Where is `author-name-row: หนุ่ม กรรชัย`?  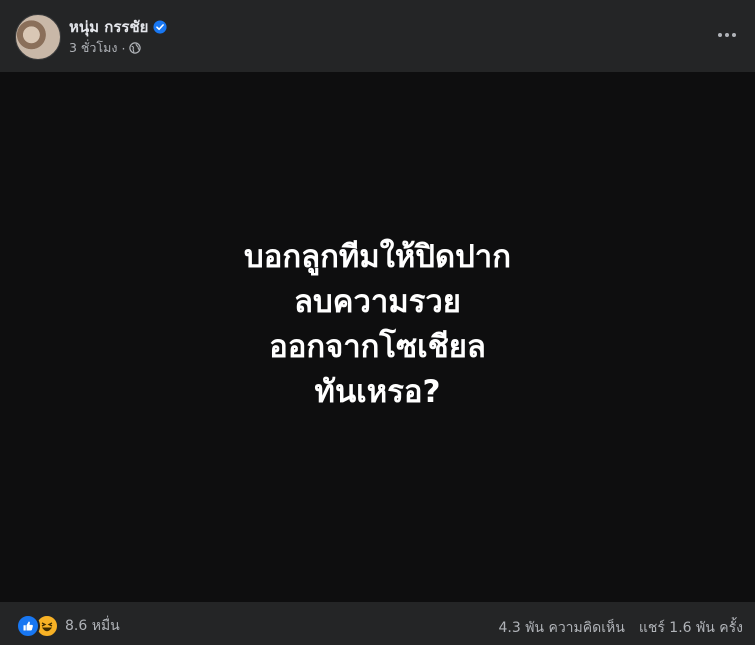 author-name-row: หนุ่ม กรรชัย is located at coordinates (118, 27).